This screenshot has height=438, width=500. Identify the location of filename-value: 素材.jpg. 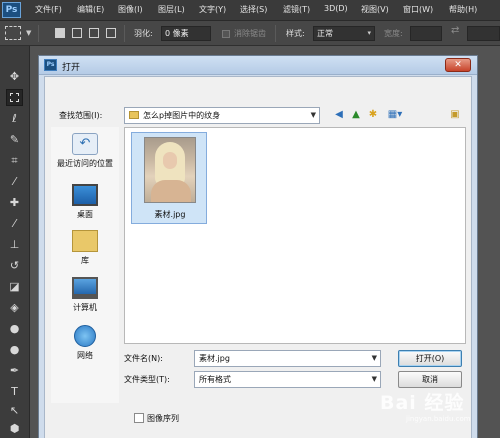
(214, 358).